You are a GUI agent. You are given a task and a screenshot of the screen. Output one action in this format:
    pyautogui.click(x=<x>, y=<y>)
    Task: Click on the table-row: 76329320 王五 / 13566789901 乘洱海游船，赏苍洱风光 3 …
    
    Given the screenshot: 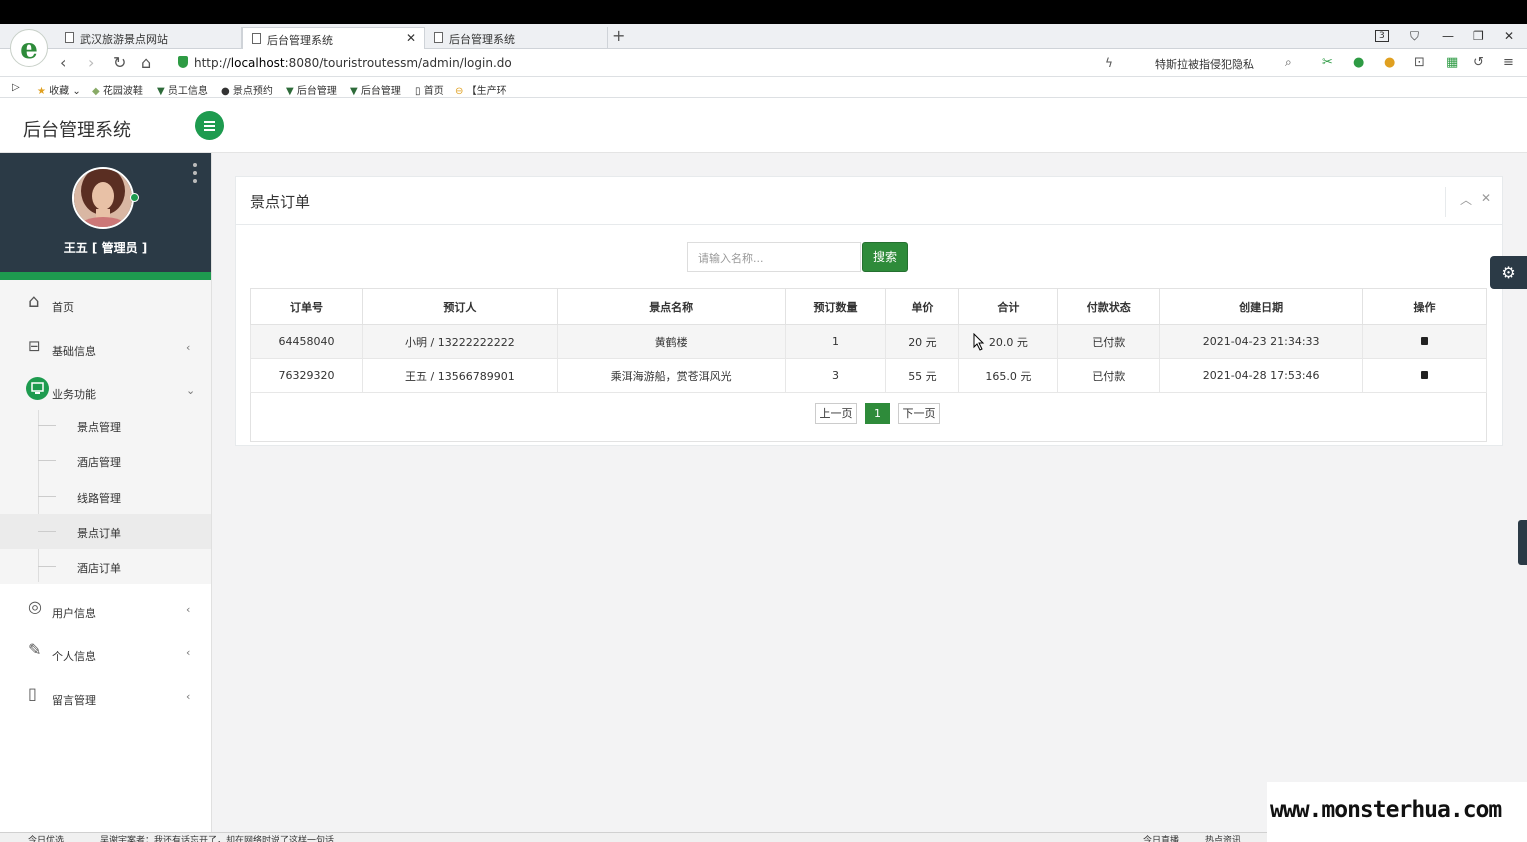 What is the action you would take?
    pyautogui.click(x=868, y=375)
    